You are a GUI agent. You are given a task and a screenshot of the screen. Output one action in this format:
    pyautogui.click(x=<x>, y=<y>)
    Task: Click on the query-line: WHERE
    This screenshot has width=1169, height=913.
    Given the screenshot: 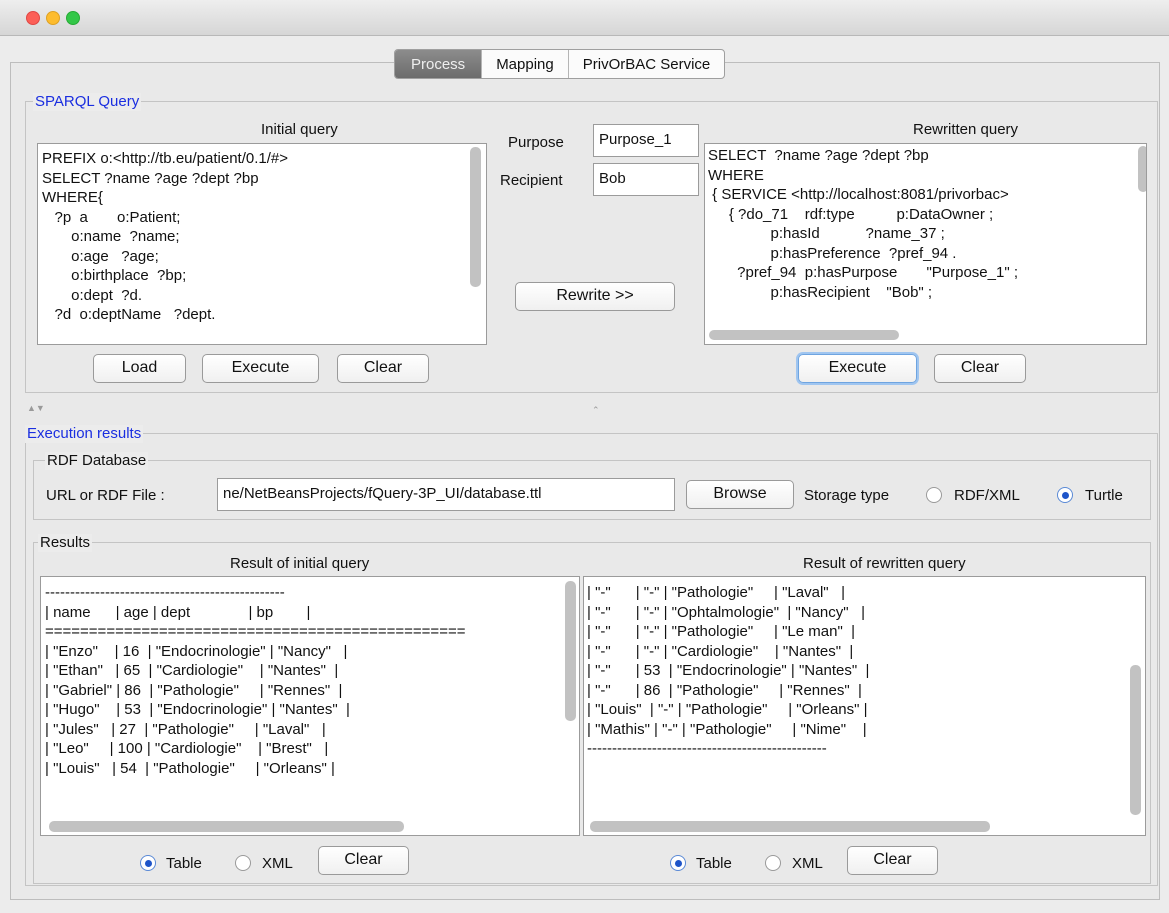 What is the action you would take?
    pyautogui.click(x=736, y=175)
    